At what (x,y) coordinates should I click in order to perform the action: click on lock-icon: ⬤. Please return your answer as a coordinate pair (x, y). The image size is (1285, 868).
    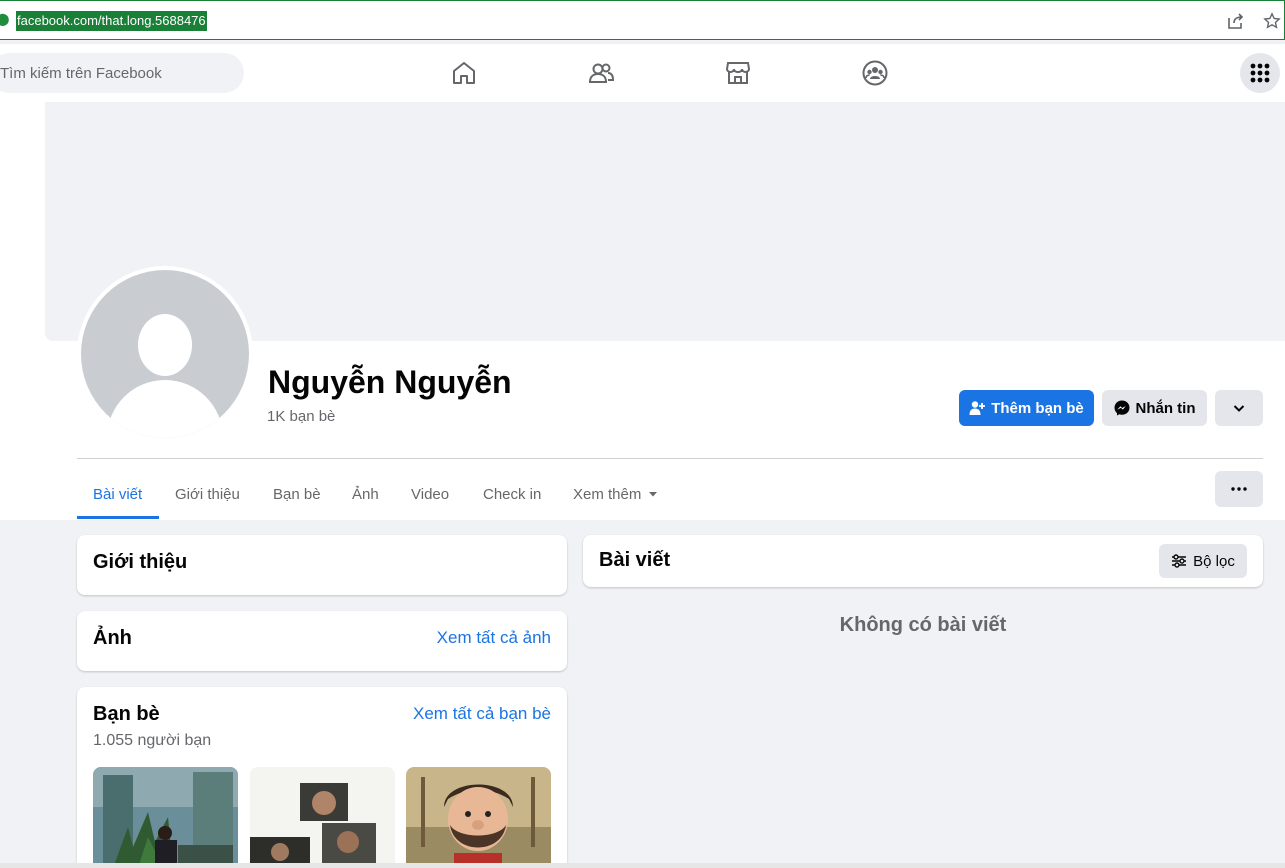
    Looking at the image, I should click on (5, 19).